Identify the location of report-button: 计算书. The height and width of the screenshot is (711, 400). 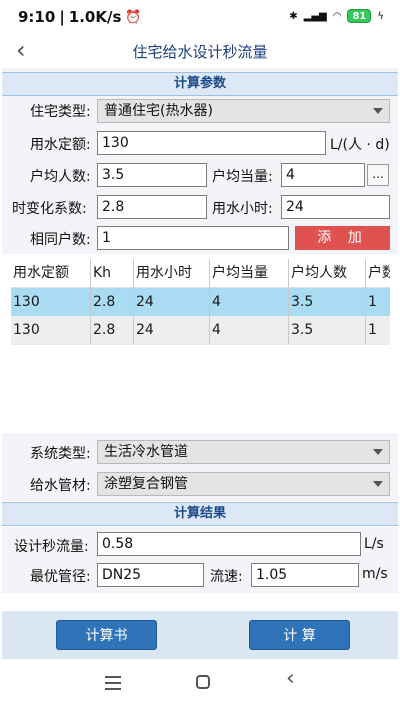
(106, 635).